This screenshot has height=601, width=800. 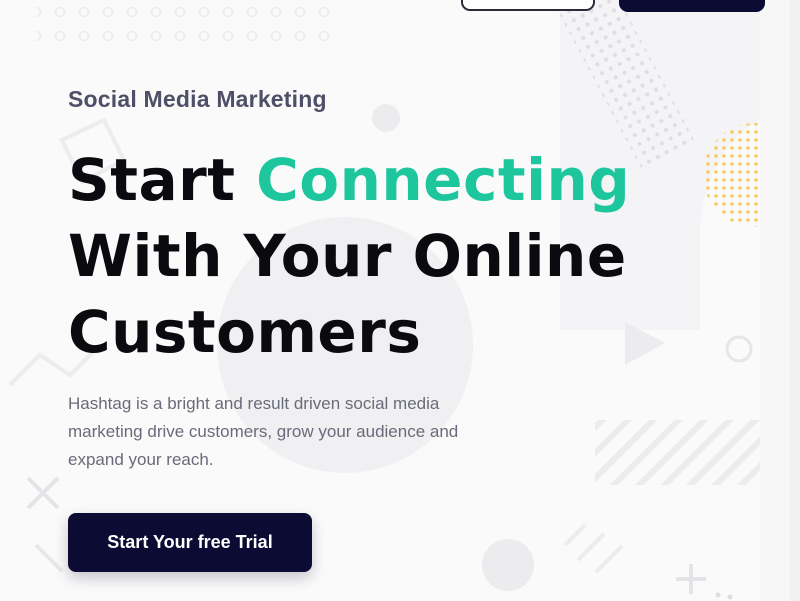 What do you see at coordinates (697, 452) in the screenshot?
I see `bg-stripes` at bounding box center [697, 452].